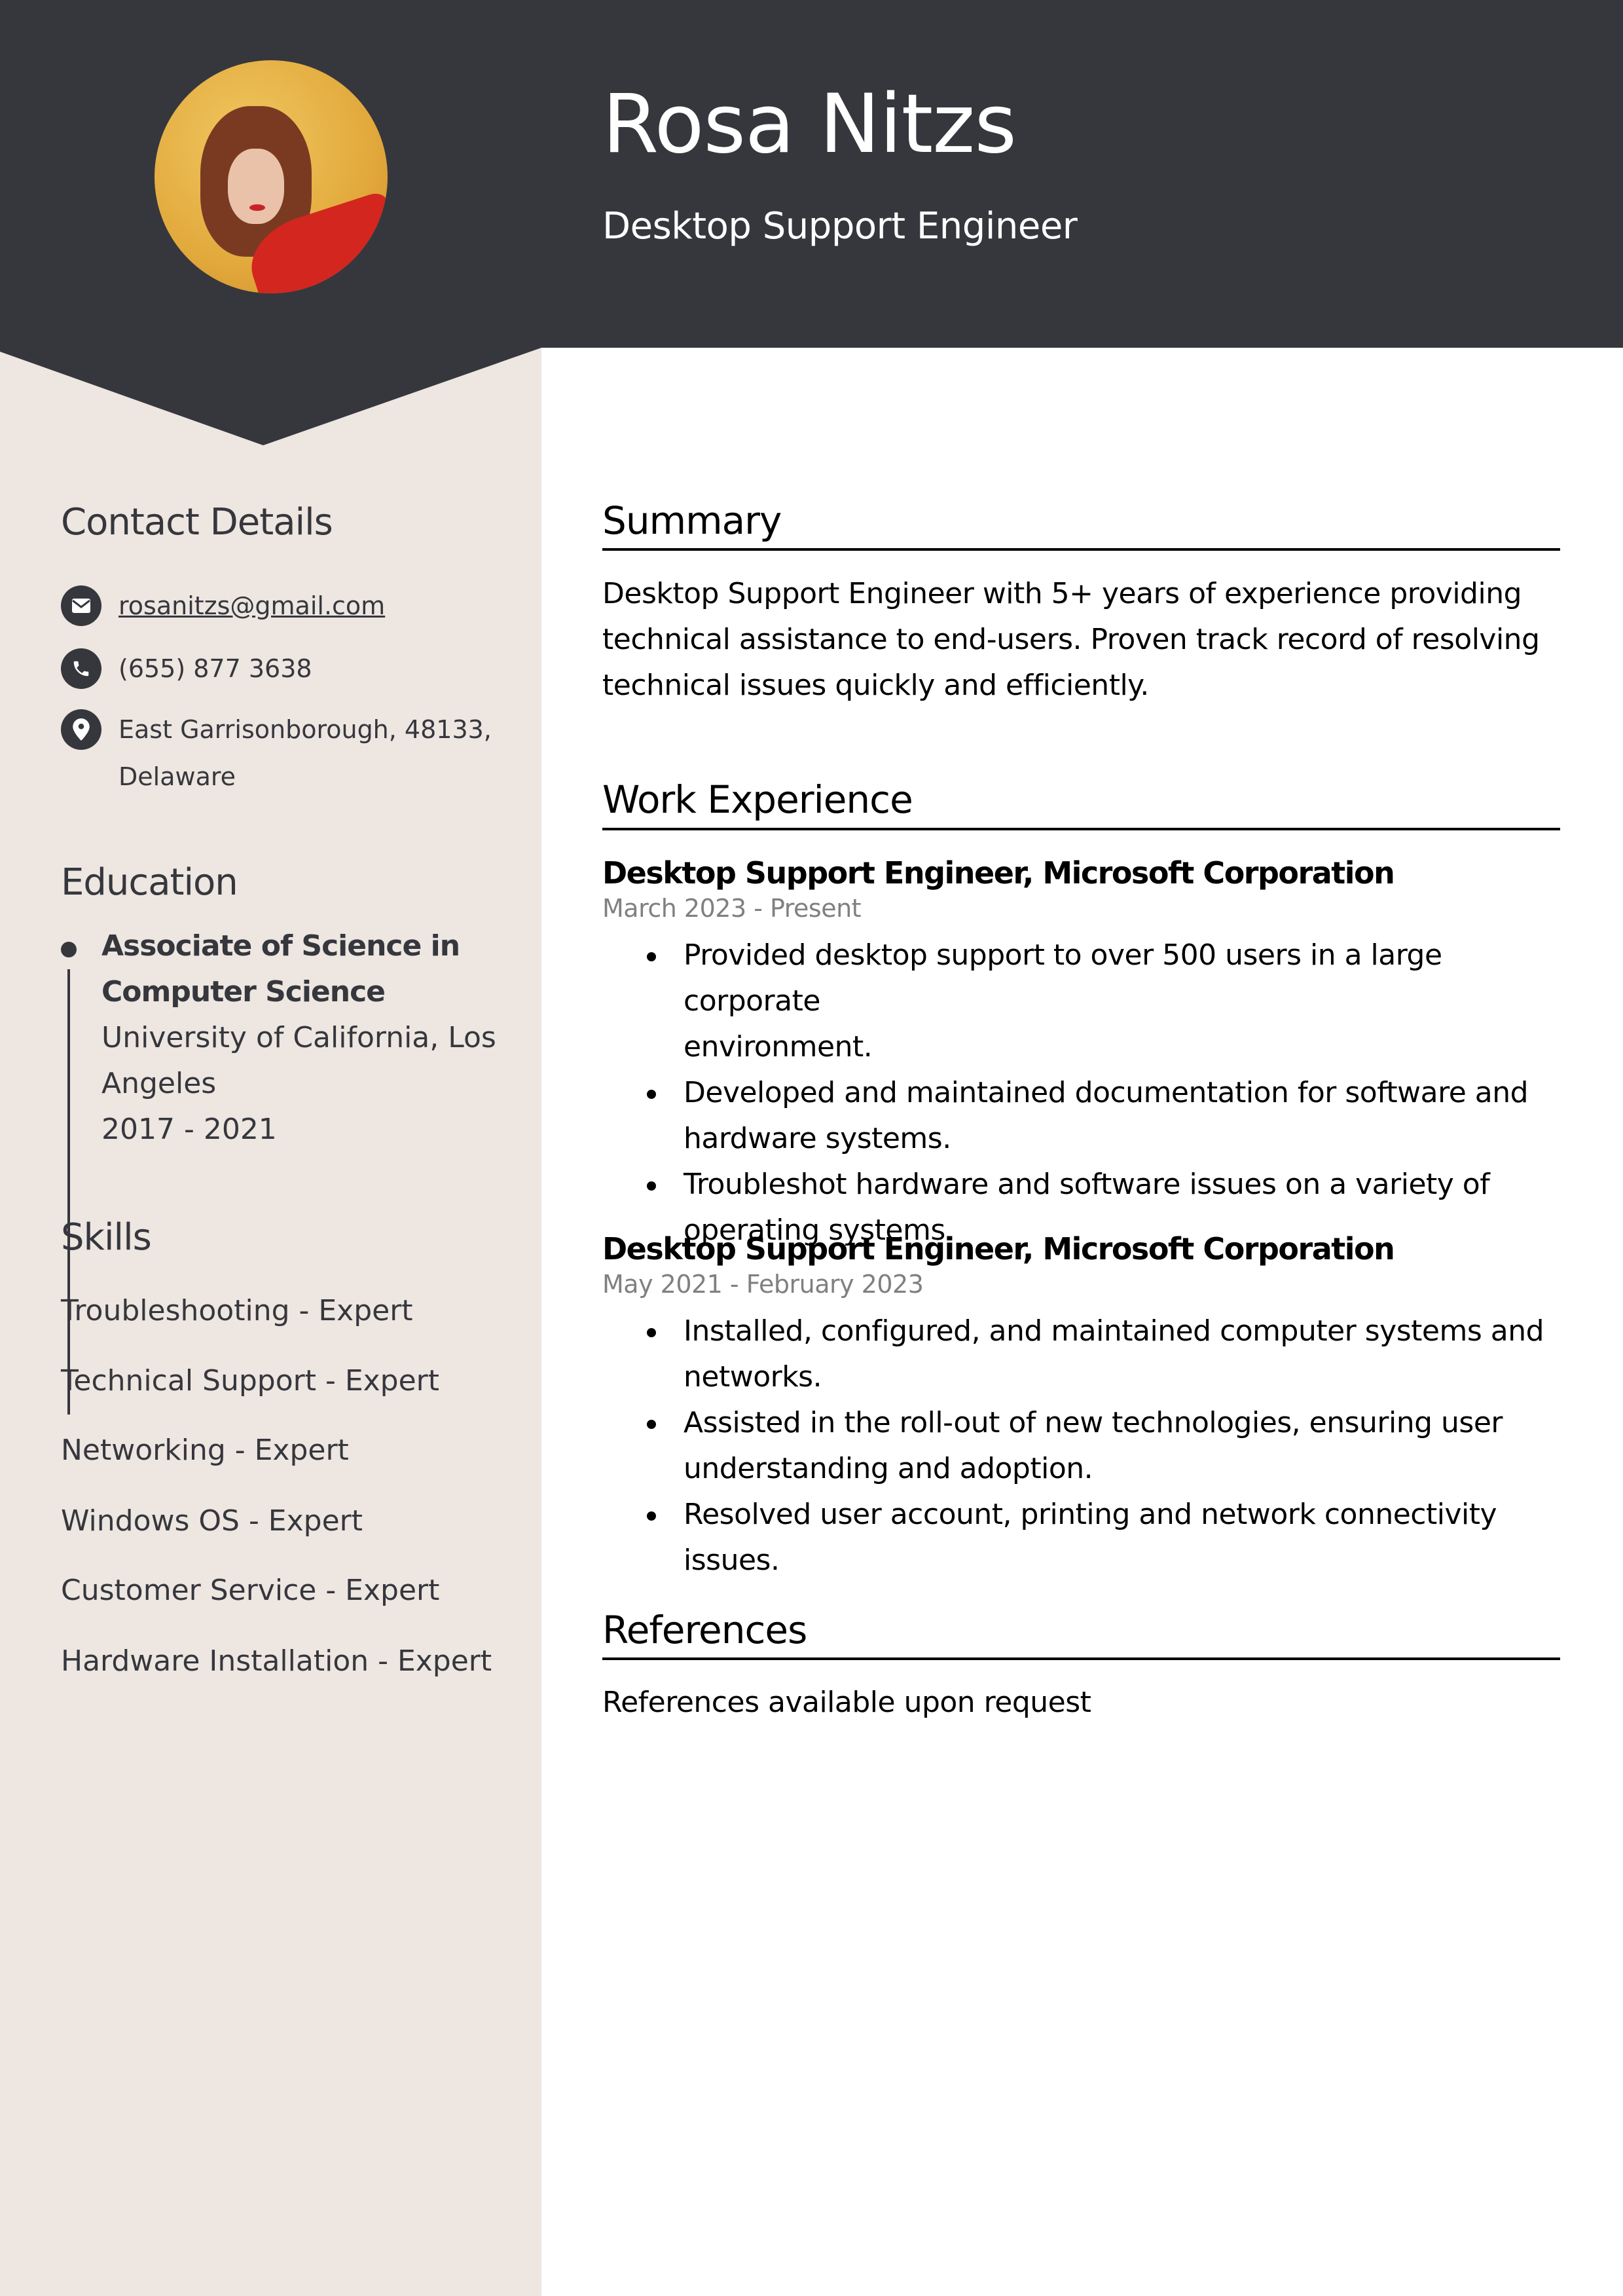 This screenshot has height=2296, width=1623. Describe the element at coordinates (81, 669) in the screenshot. I see `phone-icon` at that location.